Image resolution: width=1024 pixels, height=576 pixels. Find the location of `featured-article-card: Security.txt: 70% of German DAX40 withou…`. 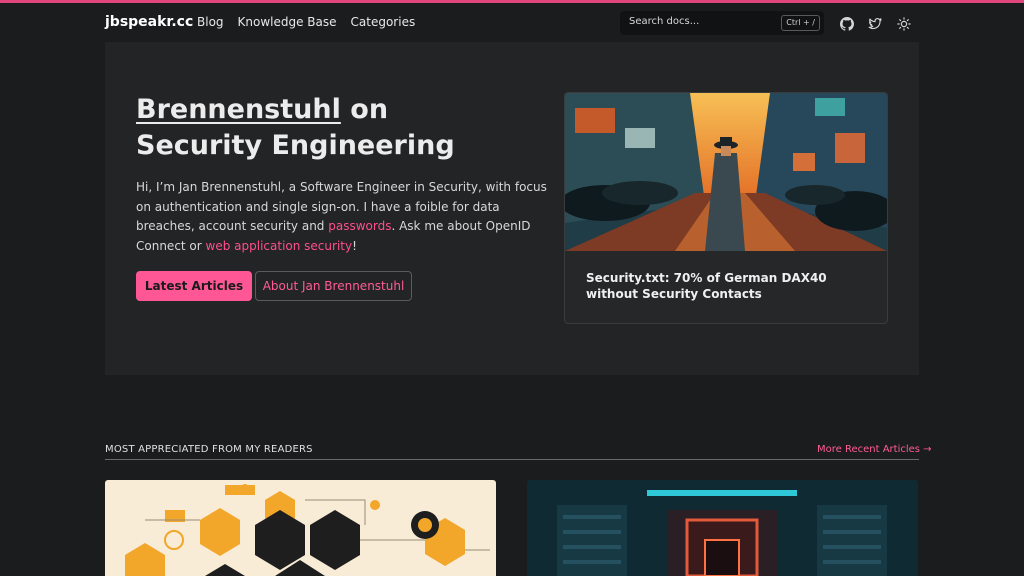

featured-article-card: Security.txt: 70% of German DAX40 withou… is located at coordinates (726, 208).